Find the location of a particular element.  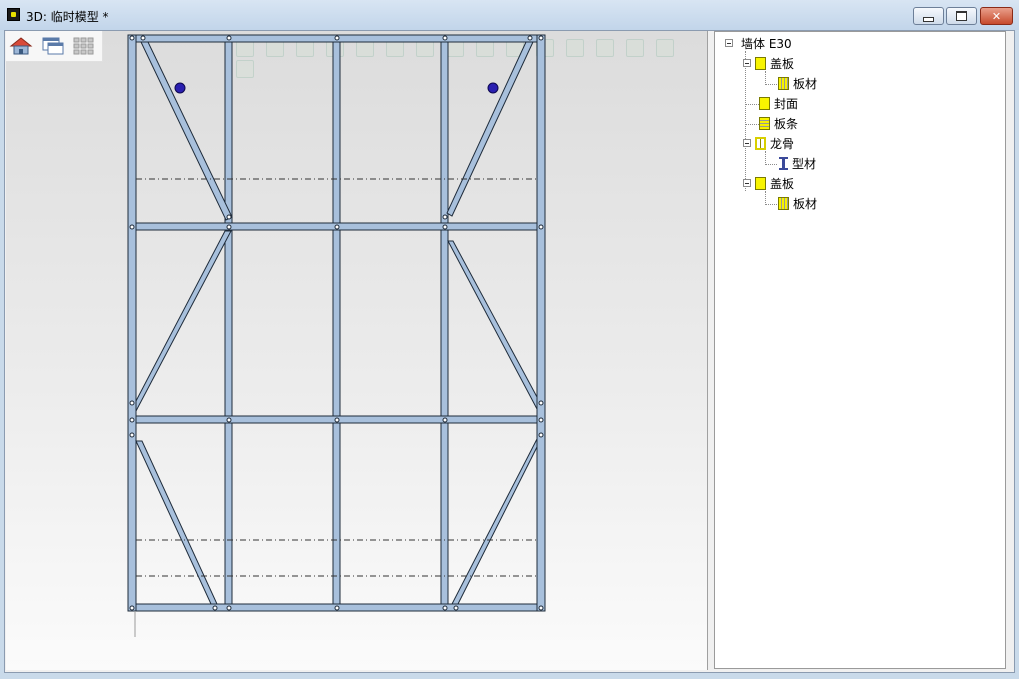

minimize-button is located at coordinates (928, 16).